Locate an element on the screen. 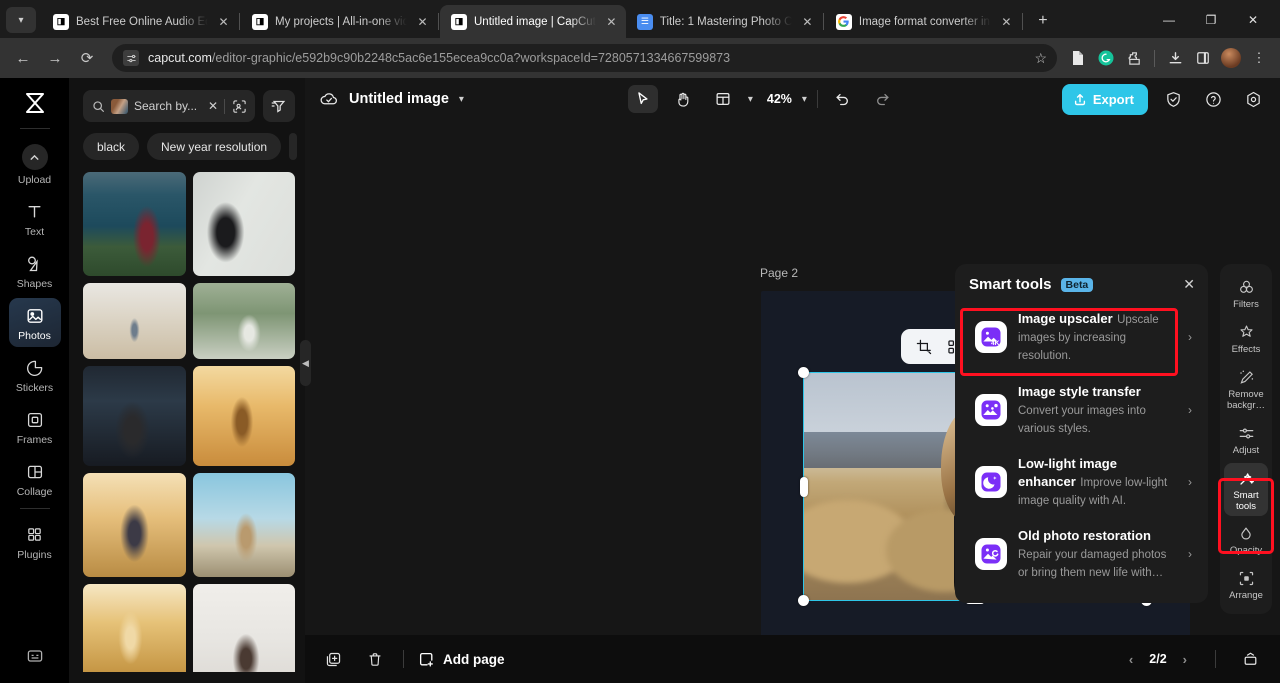  right-rail-item-adjust: Adjust is located at coordinates (1246, 439).